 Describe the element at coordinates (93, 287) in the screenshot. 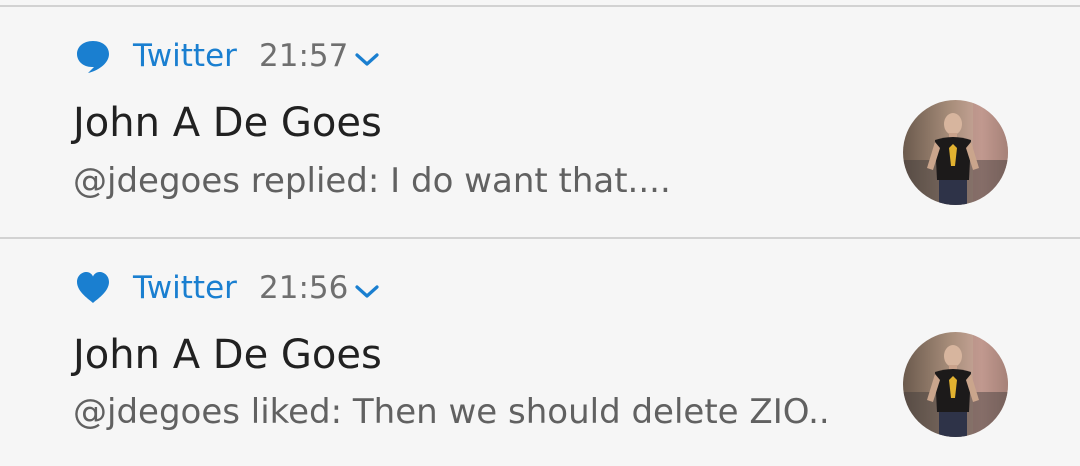

I see `heart-icon` at that location.